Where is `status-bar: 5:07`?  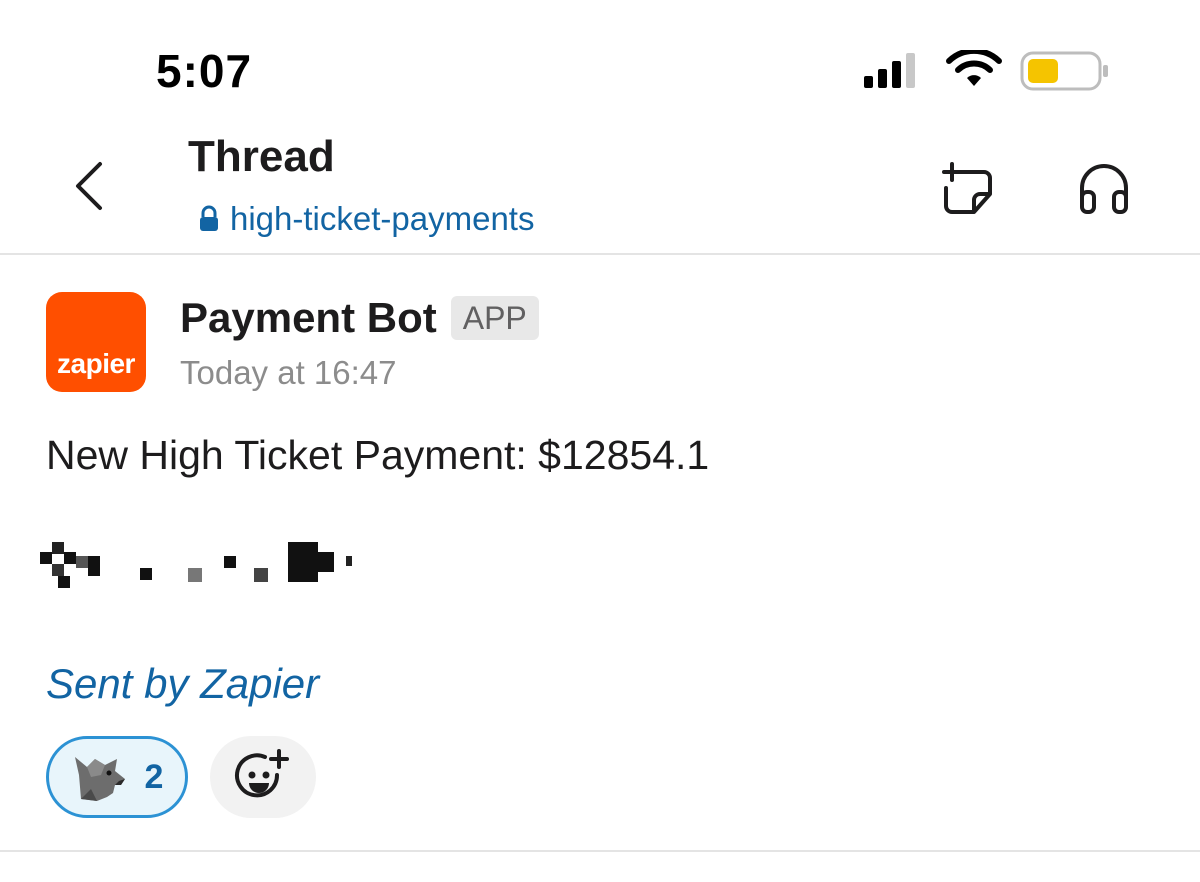
status-bar: 5:07 is located at coordinates (600, 55).